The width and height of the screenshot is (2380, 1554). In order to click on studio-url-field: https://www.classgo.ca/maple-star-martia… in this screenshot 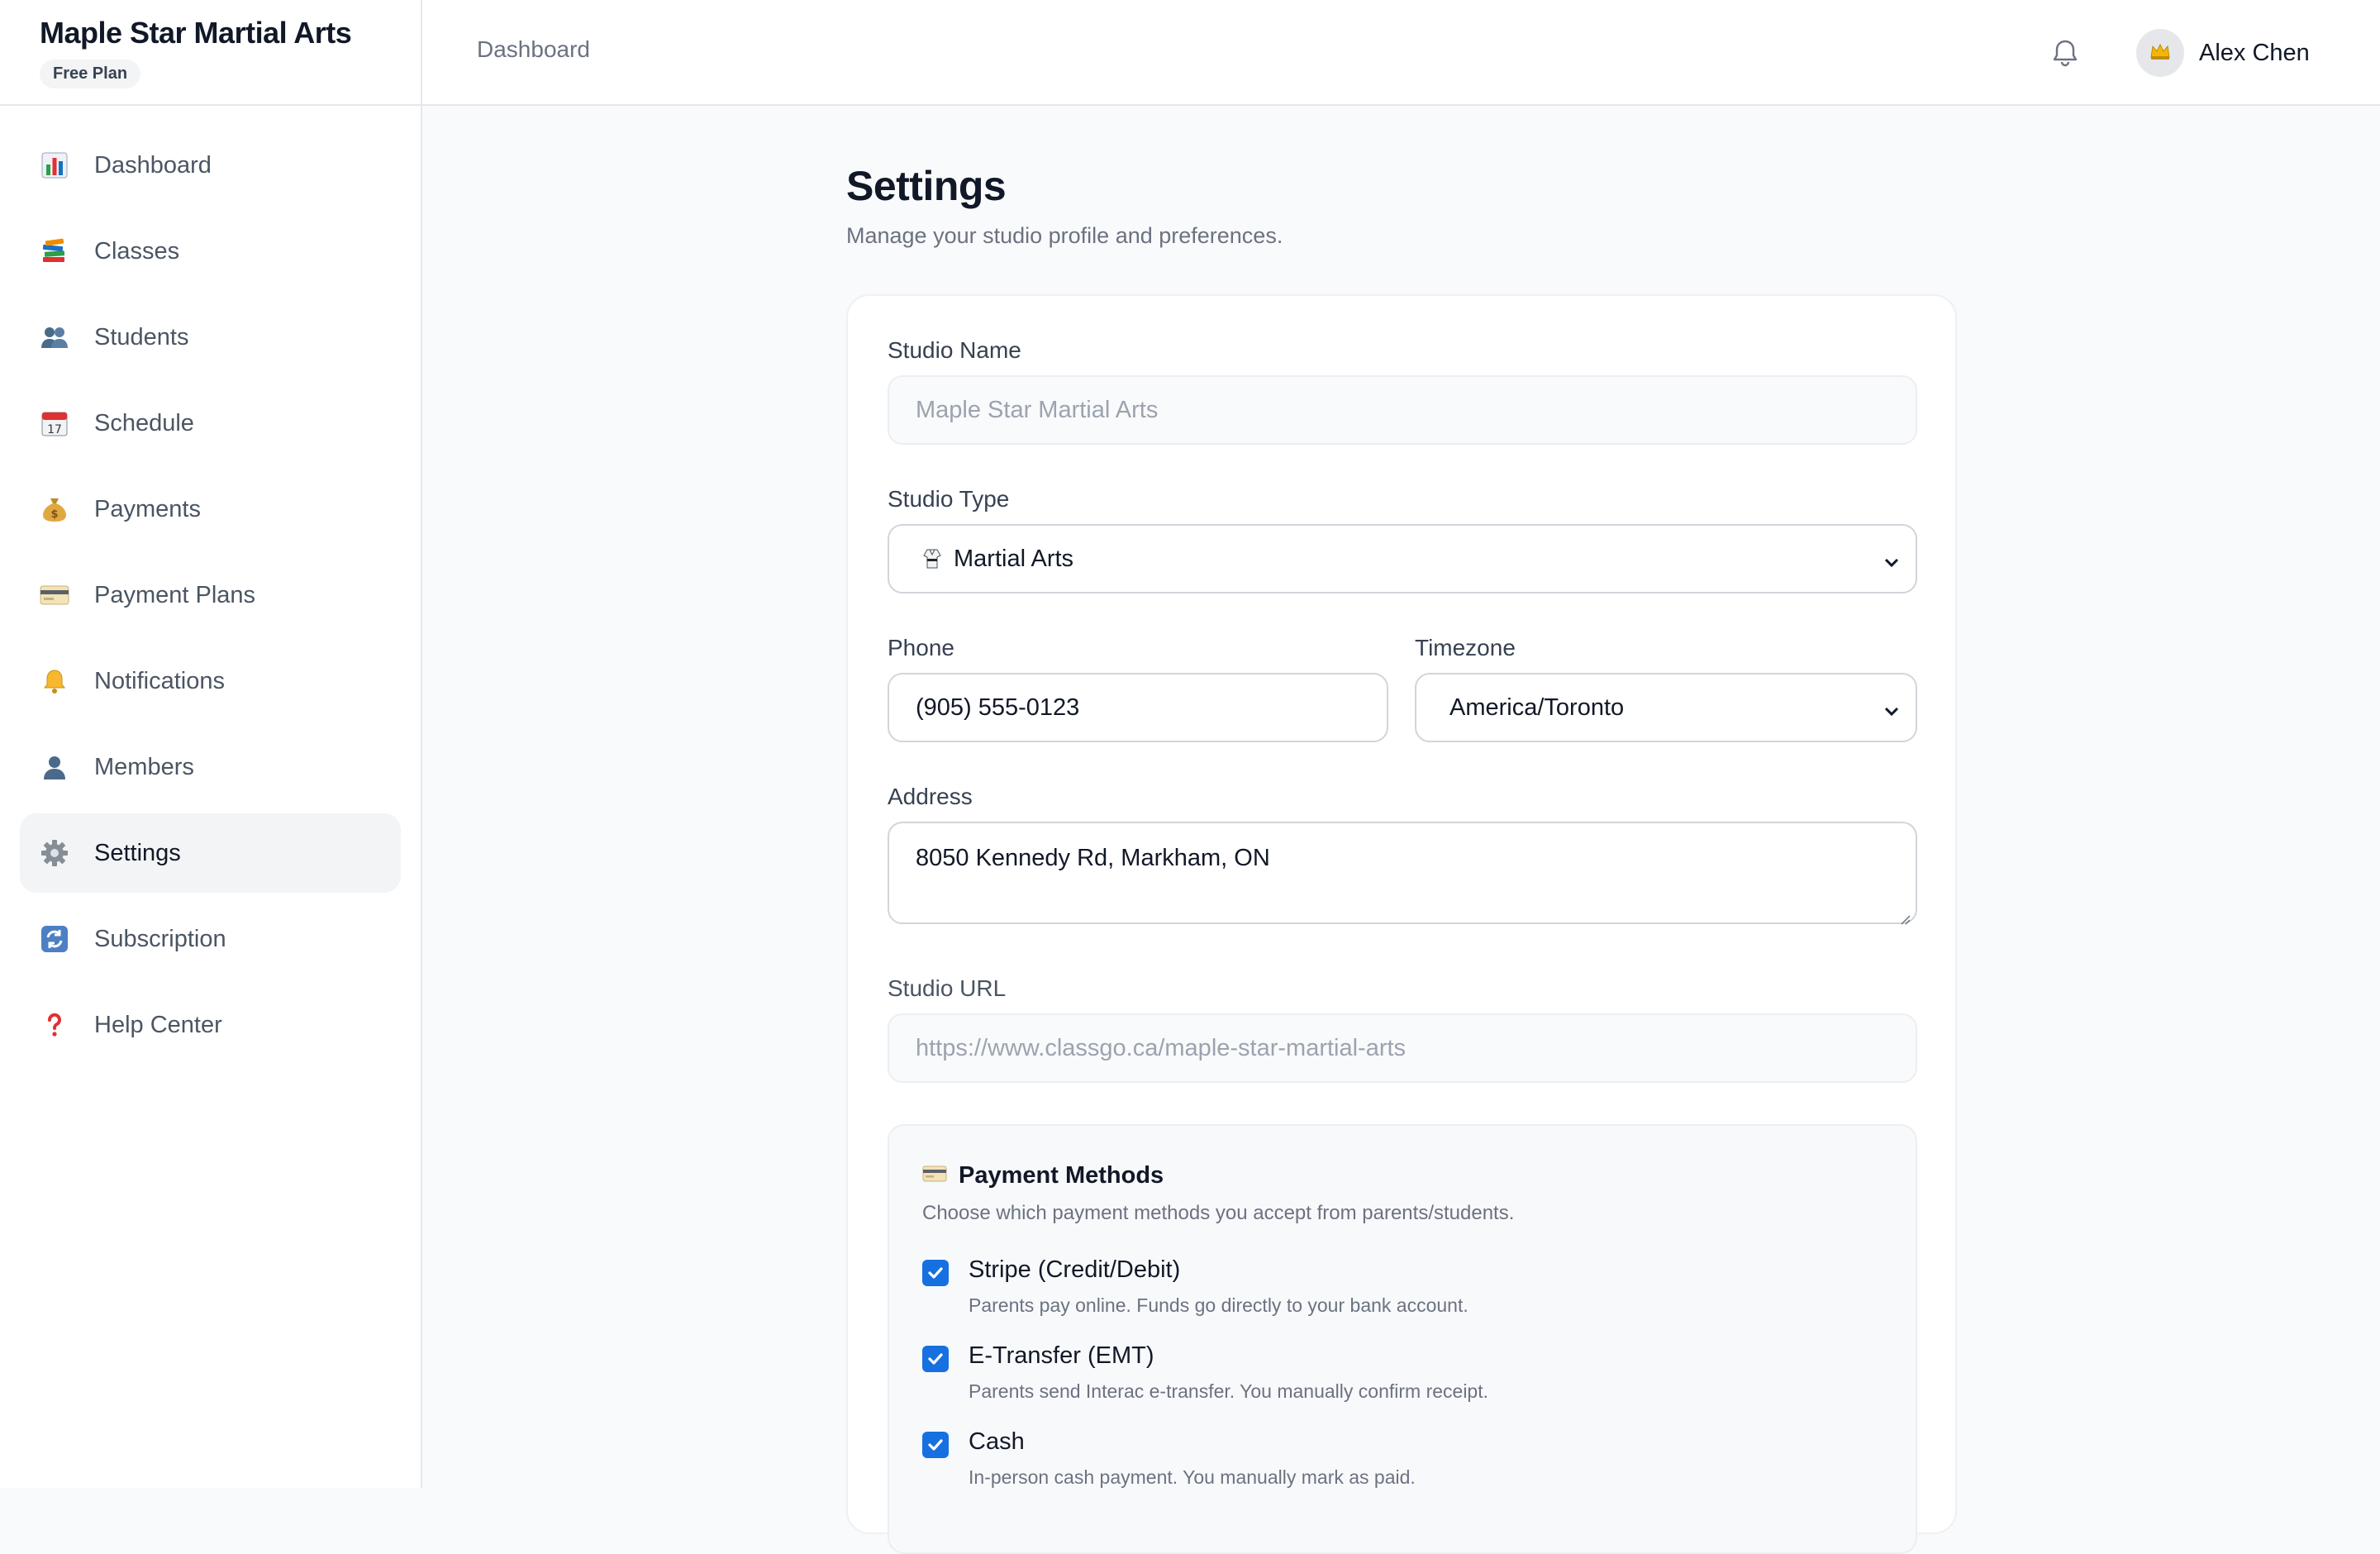, I will do `click(1402, 1048)`.